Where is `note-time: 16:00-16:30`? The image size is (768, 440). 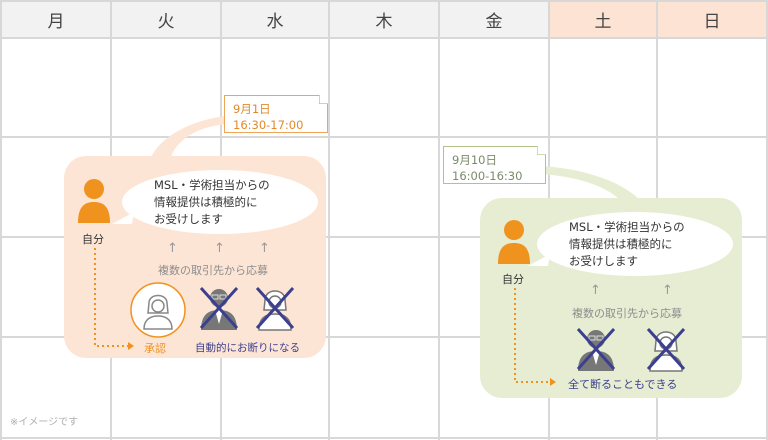 note-time: 16:00-16:30 is located at coordinates (487, 176).